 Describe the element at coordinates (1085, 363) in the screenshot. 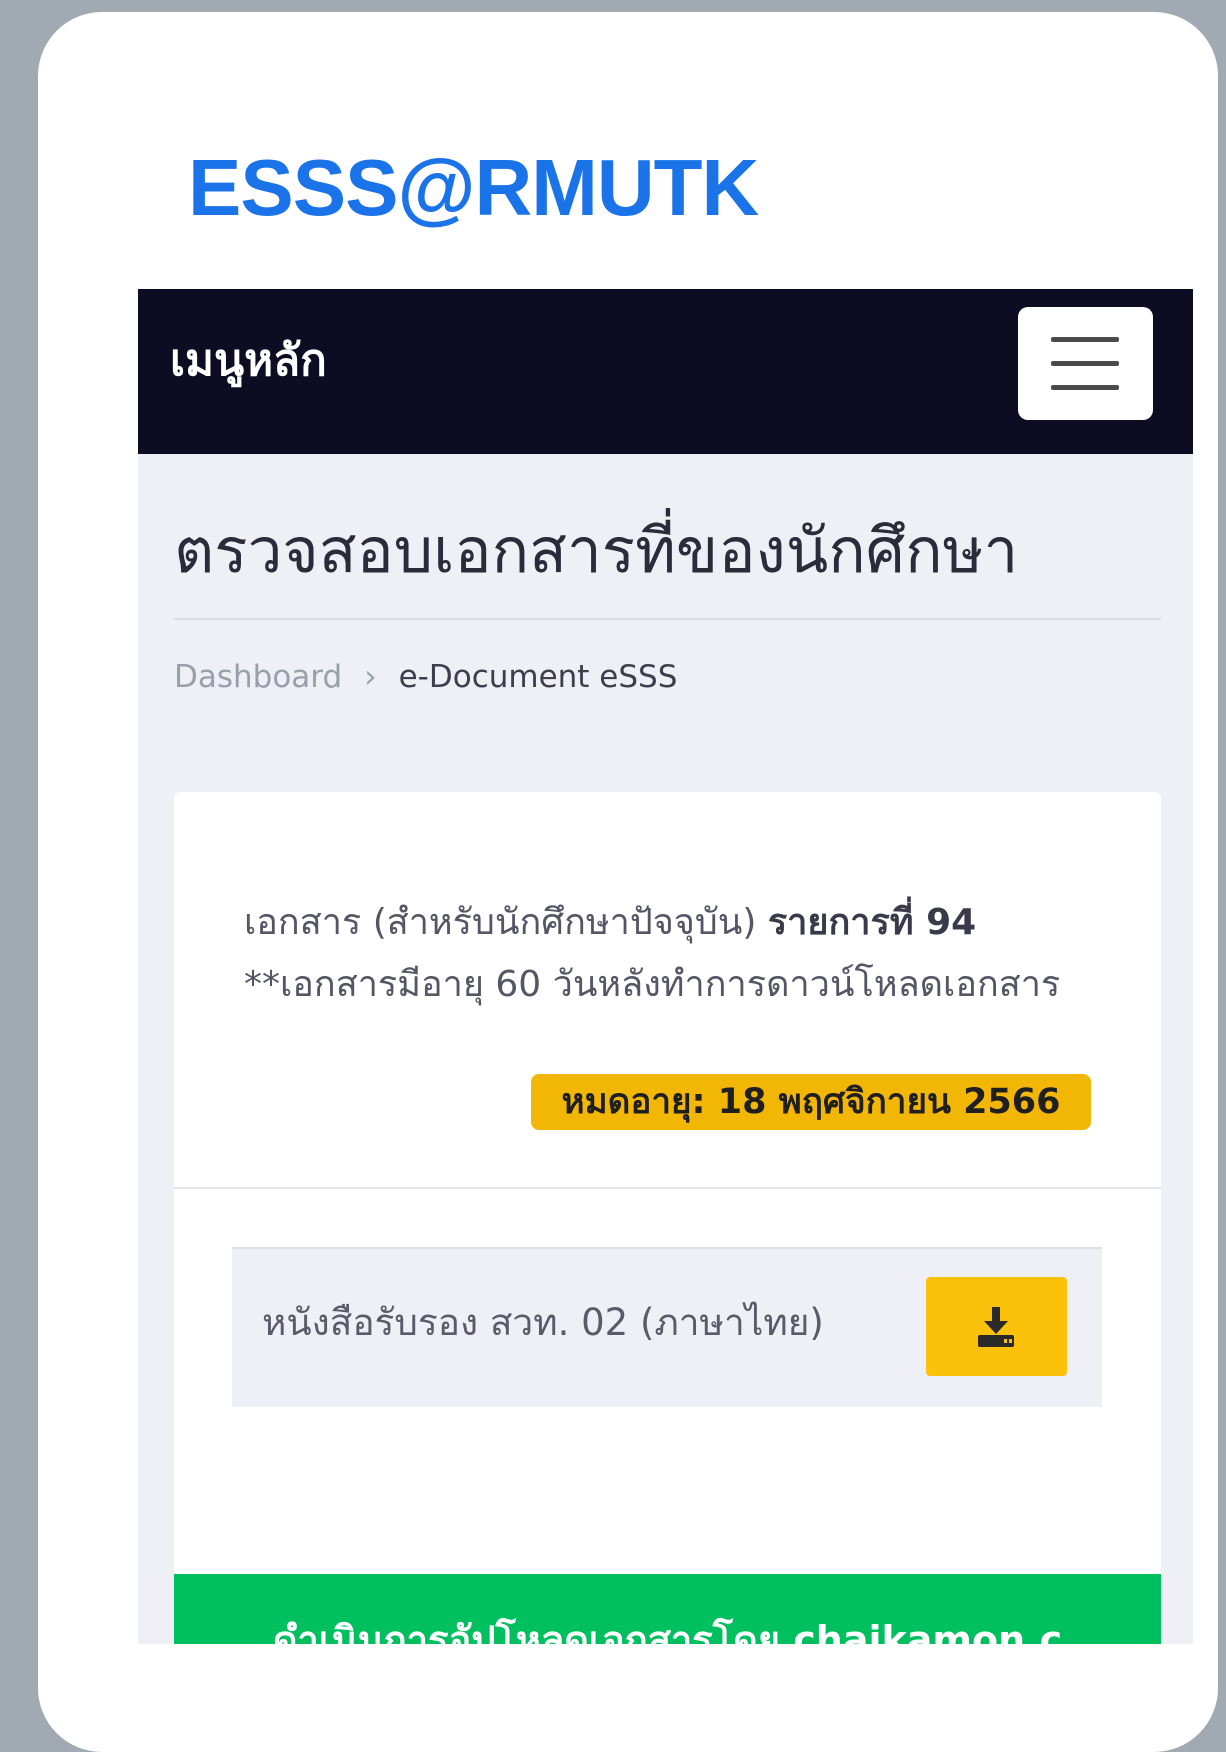

I see `hamburger-menu-button` at that location.